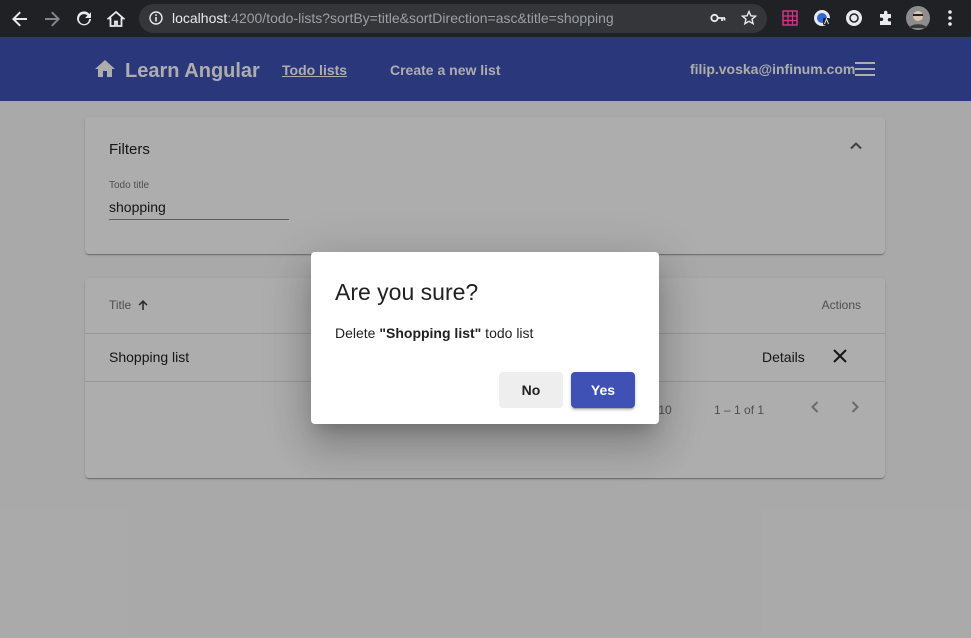 Image resolution: width=971 pixels, height=638 pixels. What do you see at coordinates (156, 20) in the screenshot?
I see `info-icon` at bounding box center [156, 20].